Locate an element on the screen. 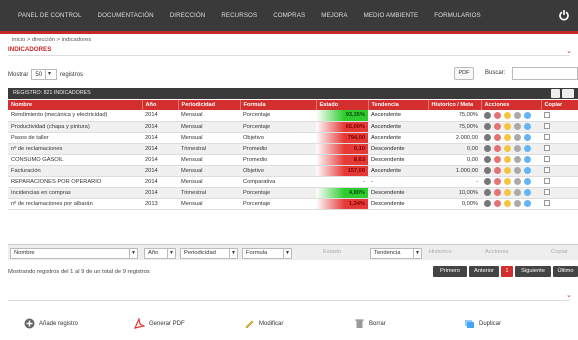 Image resolution: width=578 pixels, height=340 pixels. column-header: Tendencia is located at coordinates (398, 105).